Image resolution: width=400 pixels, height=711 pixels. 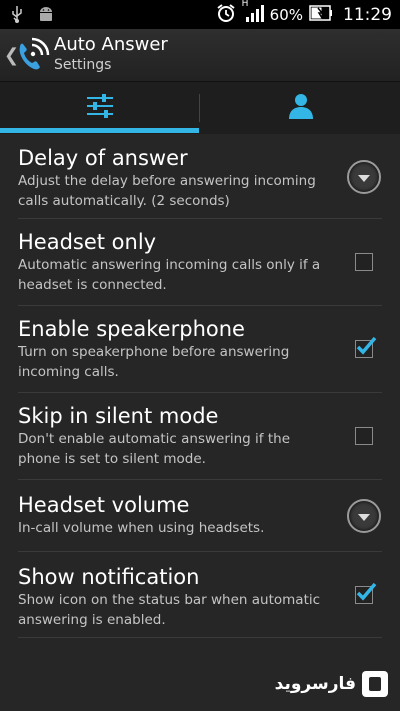 I want to click on notification-checkbox, so click(x=364, y=595).